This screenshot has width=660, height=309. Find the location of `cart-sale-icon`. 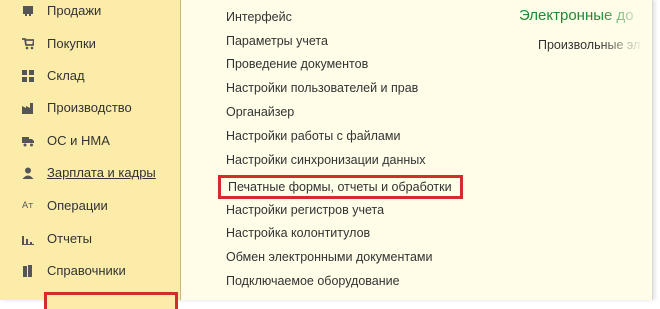

cart-sale-icon is located at coordinates (28, 11).